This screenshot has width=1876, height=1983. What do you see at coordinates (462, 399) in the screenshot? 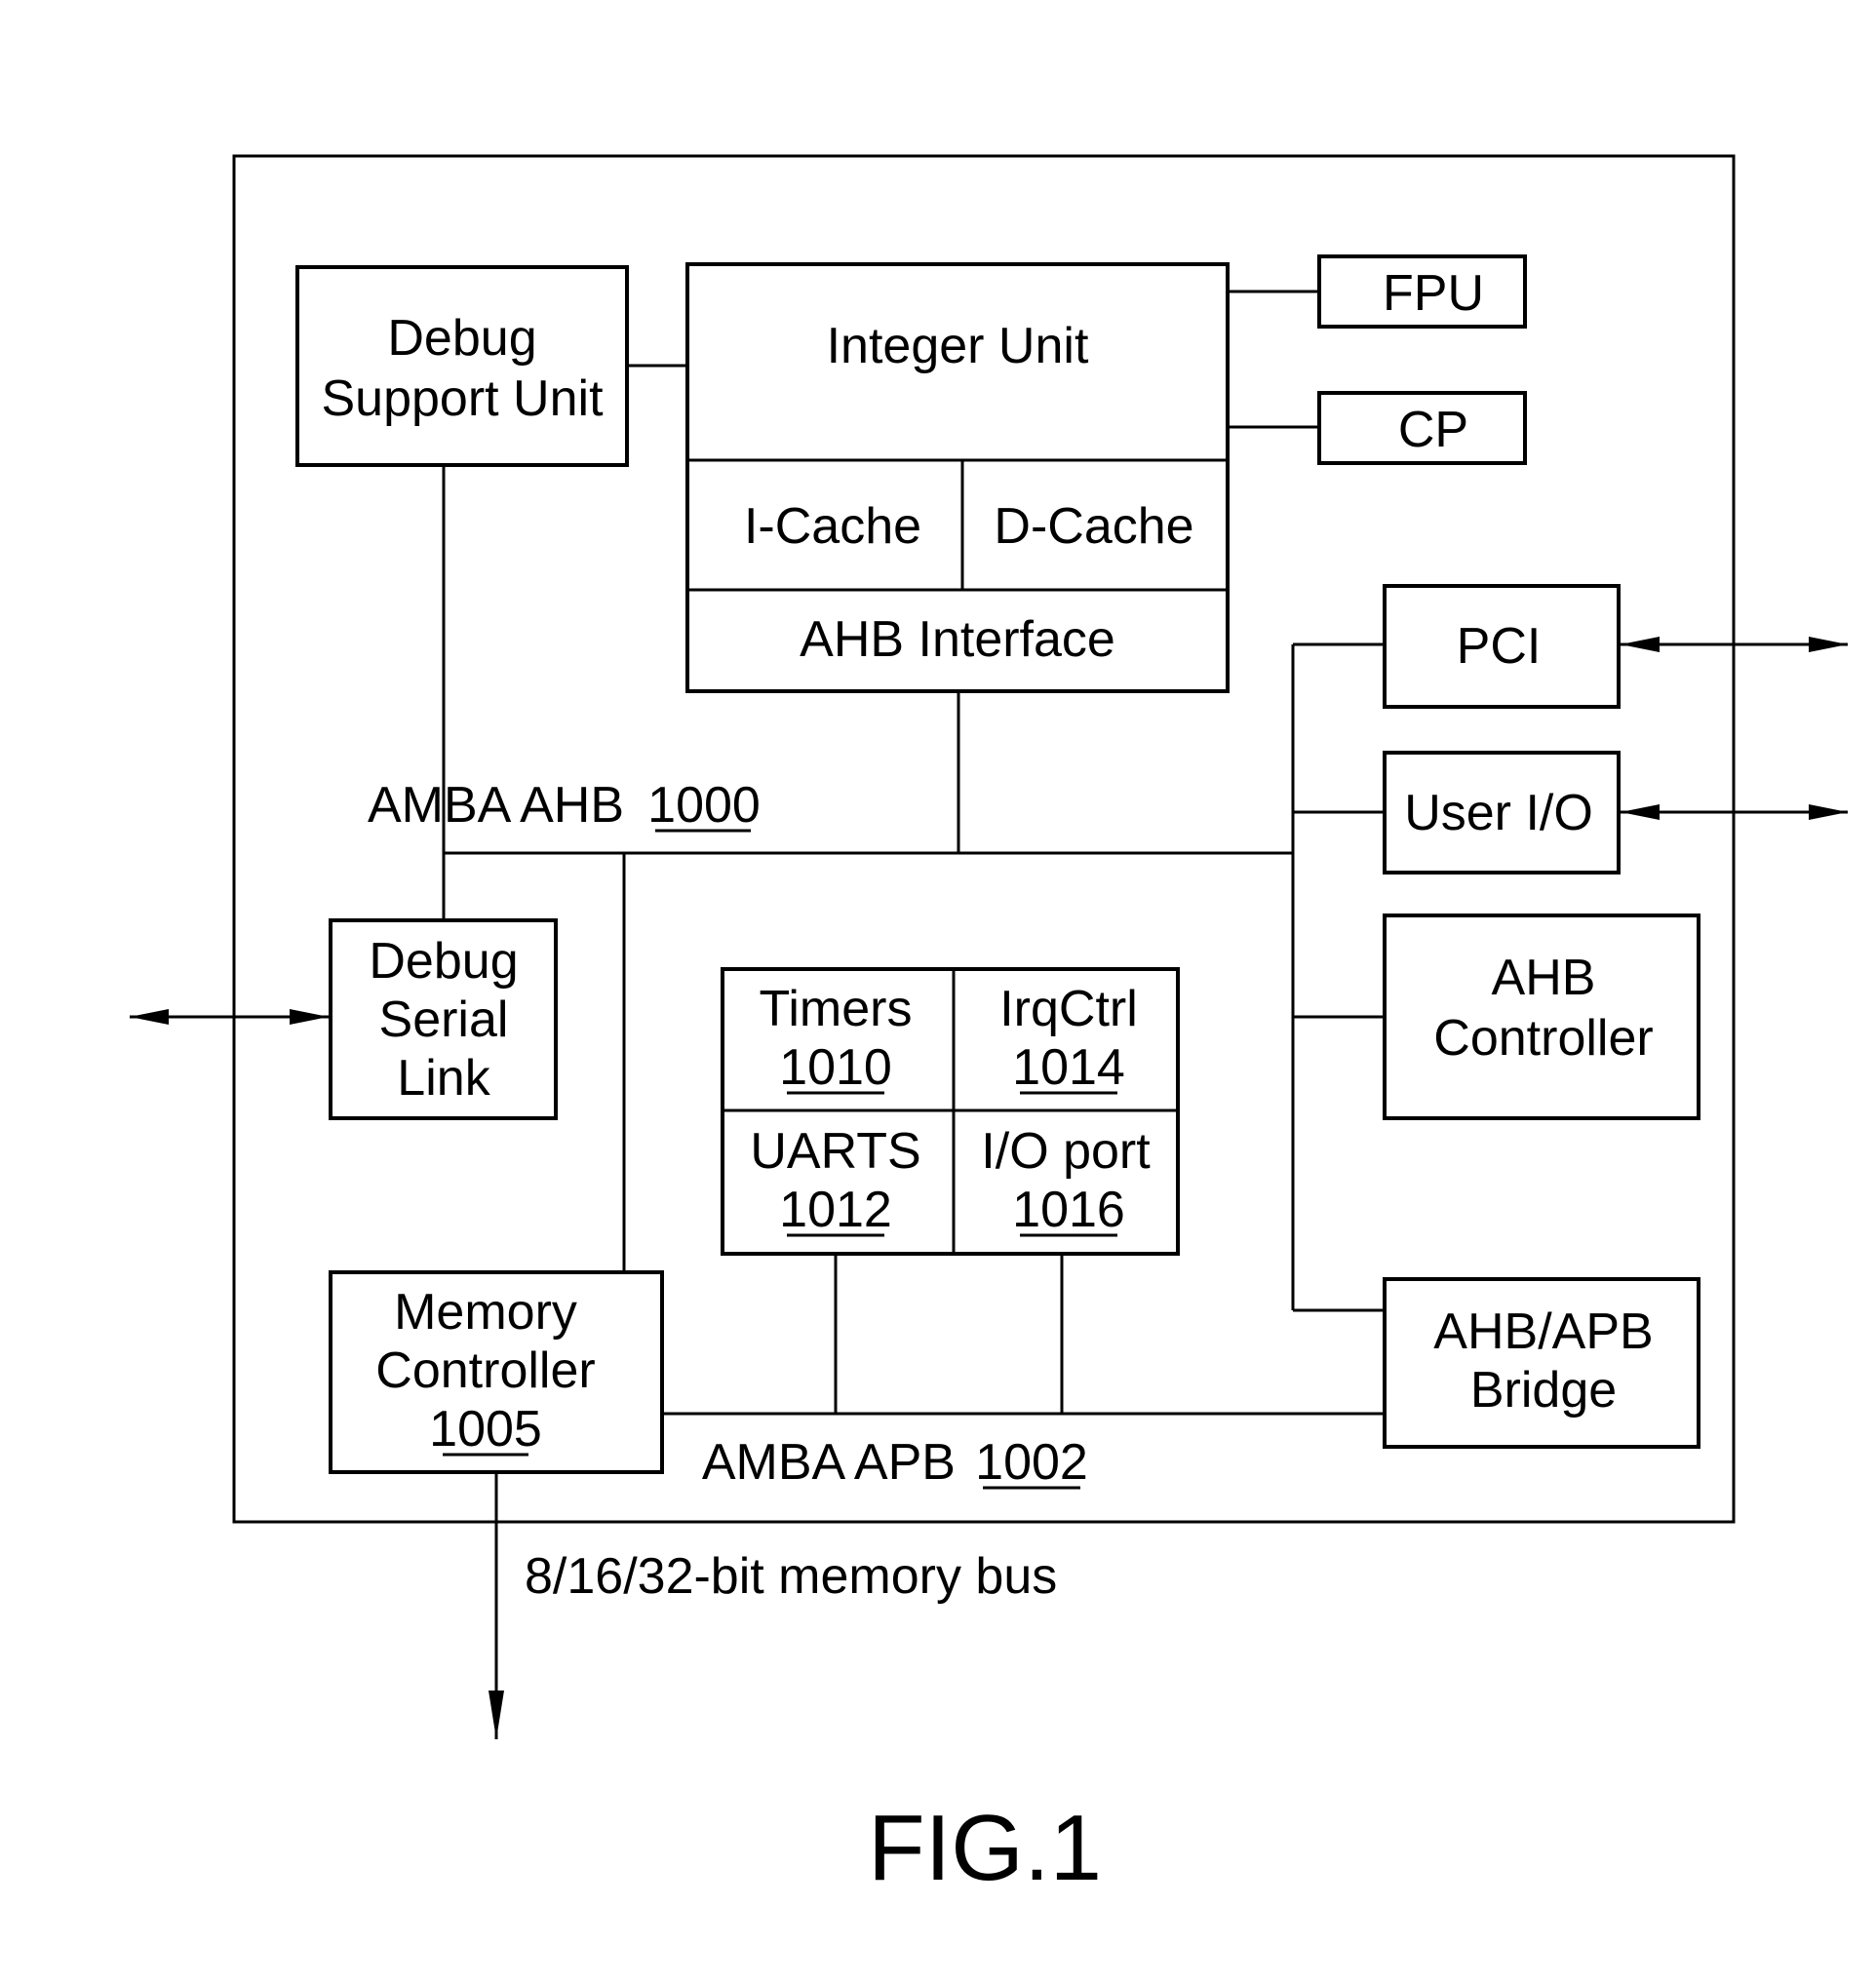
I see `dsu-label-line2: Support Unit` at bounding box center [462, 399].